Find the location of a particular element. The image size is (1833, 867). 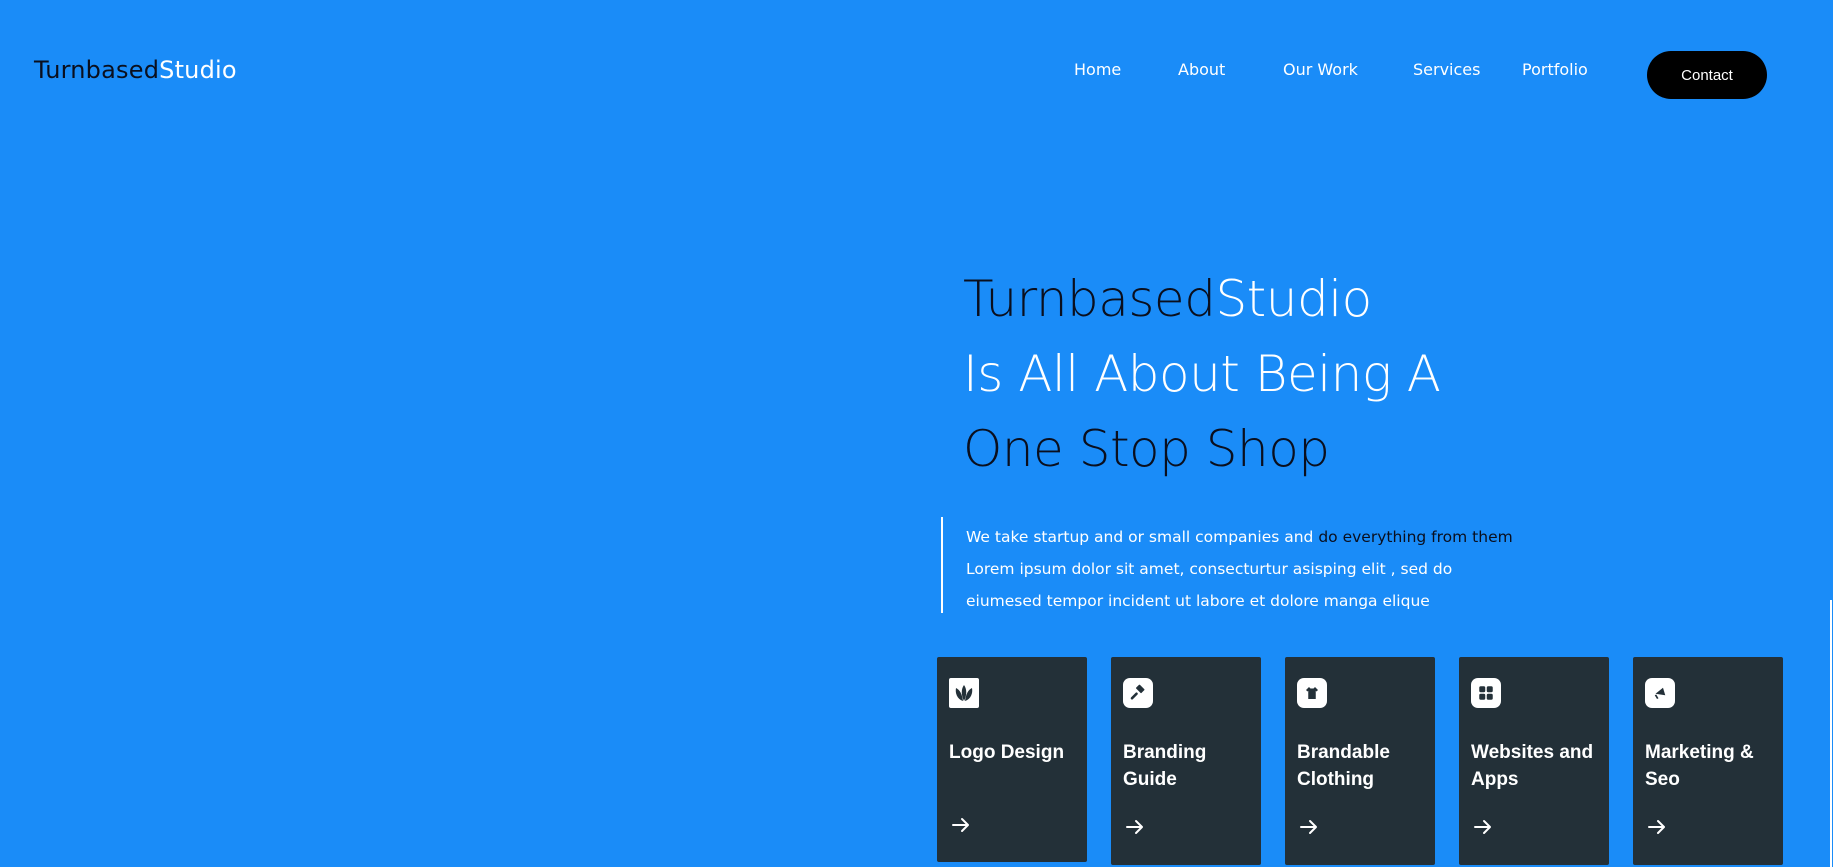

service-card-marketing-seo: Marketing & Seo is located at coordinates (1708, 761).